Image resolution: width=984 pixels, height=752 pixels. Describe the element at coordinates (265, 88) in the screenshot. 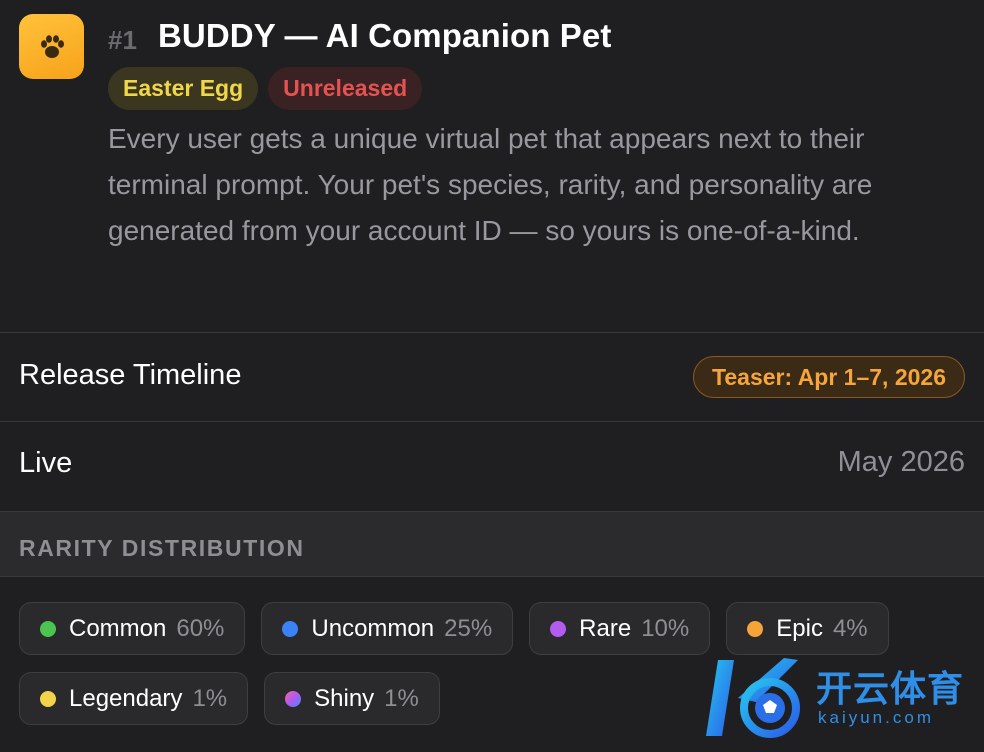

I see `badge-group: Easter Egg Unreleased` at that location.